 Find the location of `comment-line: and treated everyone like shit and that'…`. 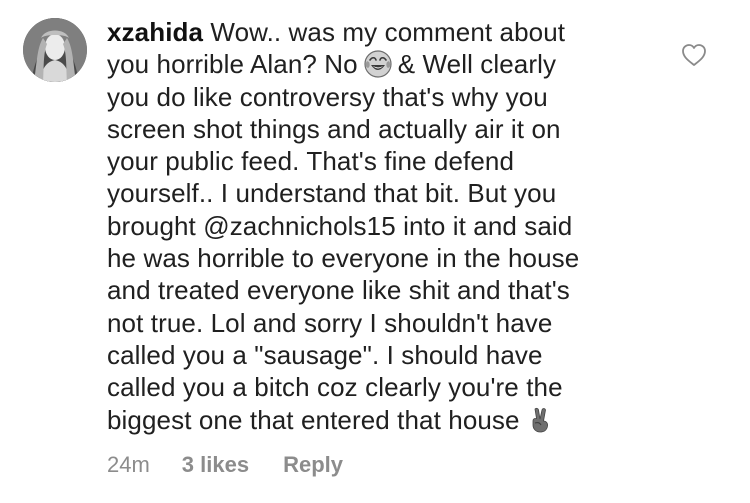

comment-line: and treated everyone like shit and that'… is located at coordinates (338, 290).